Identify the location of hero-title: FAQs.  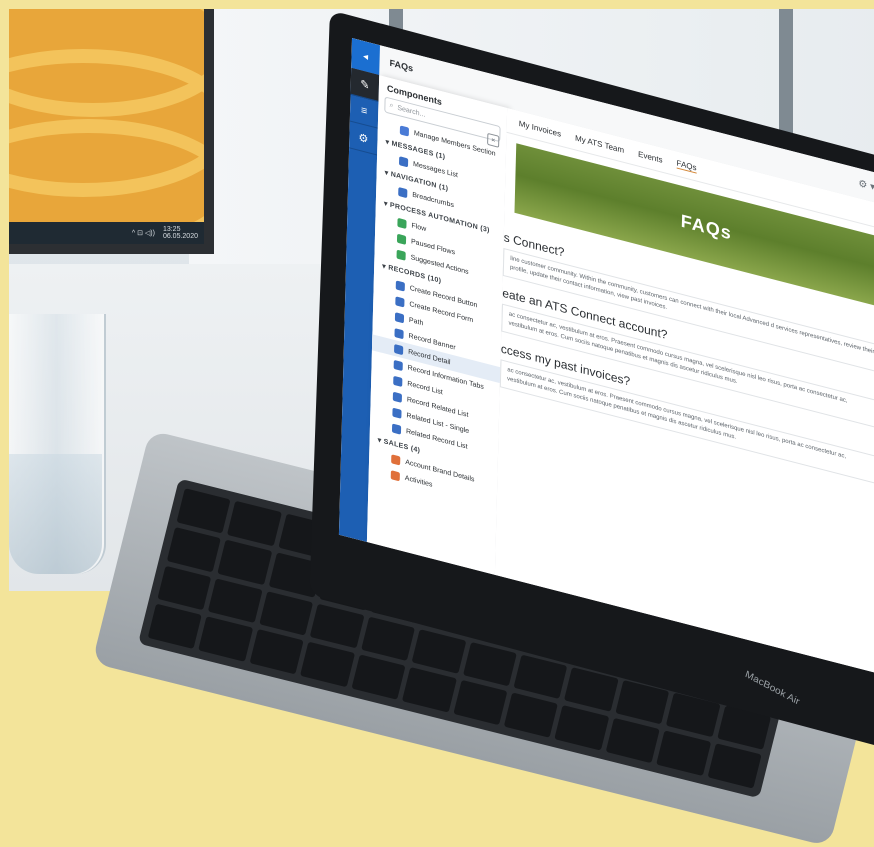
(706, 227).